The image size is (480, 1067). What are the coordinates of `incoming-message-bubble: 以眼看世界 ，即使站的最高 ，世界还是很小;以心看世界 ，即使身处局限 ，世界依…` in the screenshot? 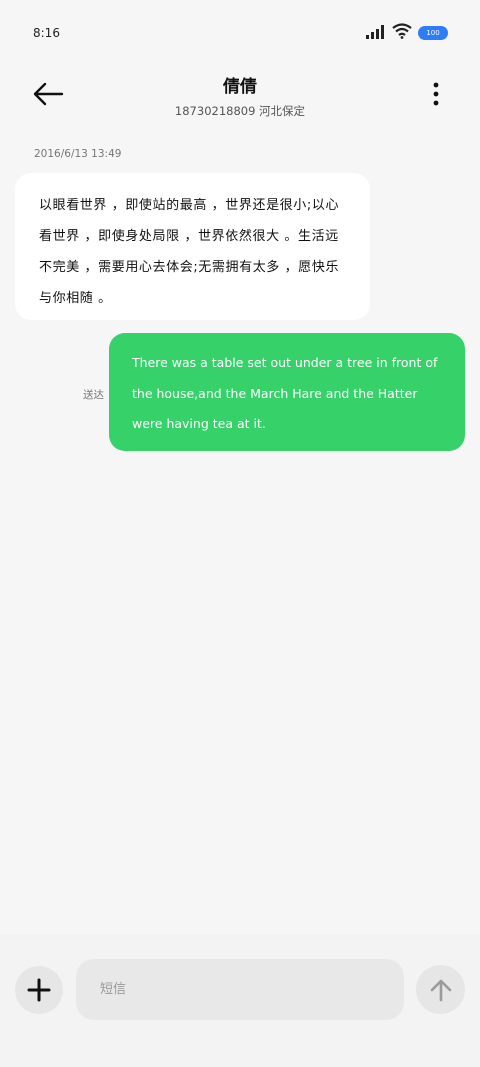 It's located at (192, 246).